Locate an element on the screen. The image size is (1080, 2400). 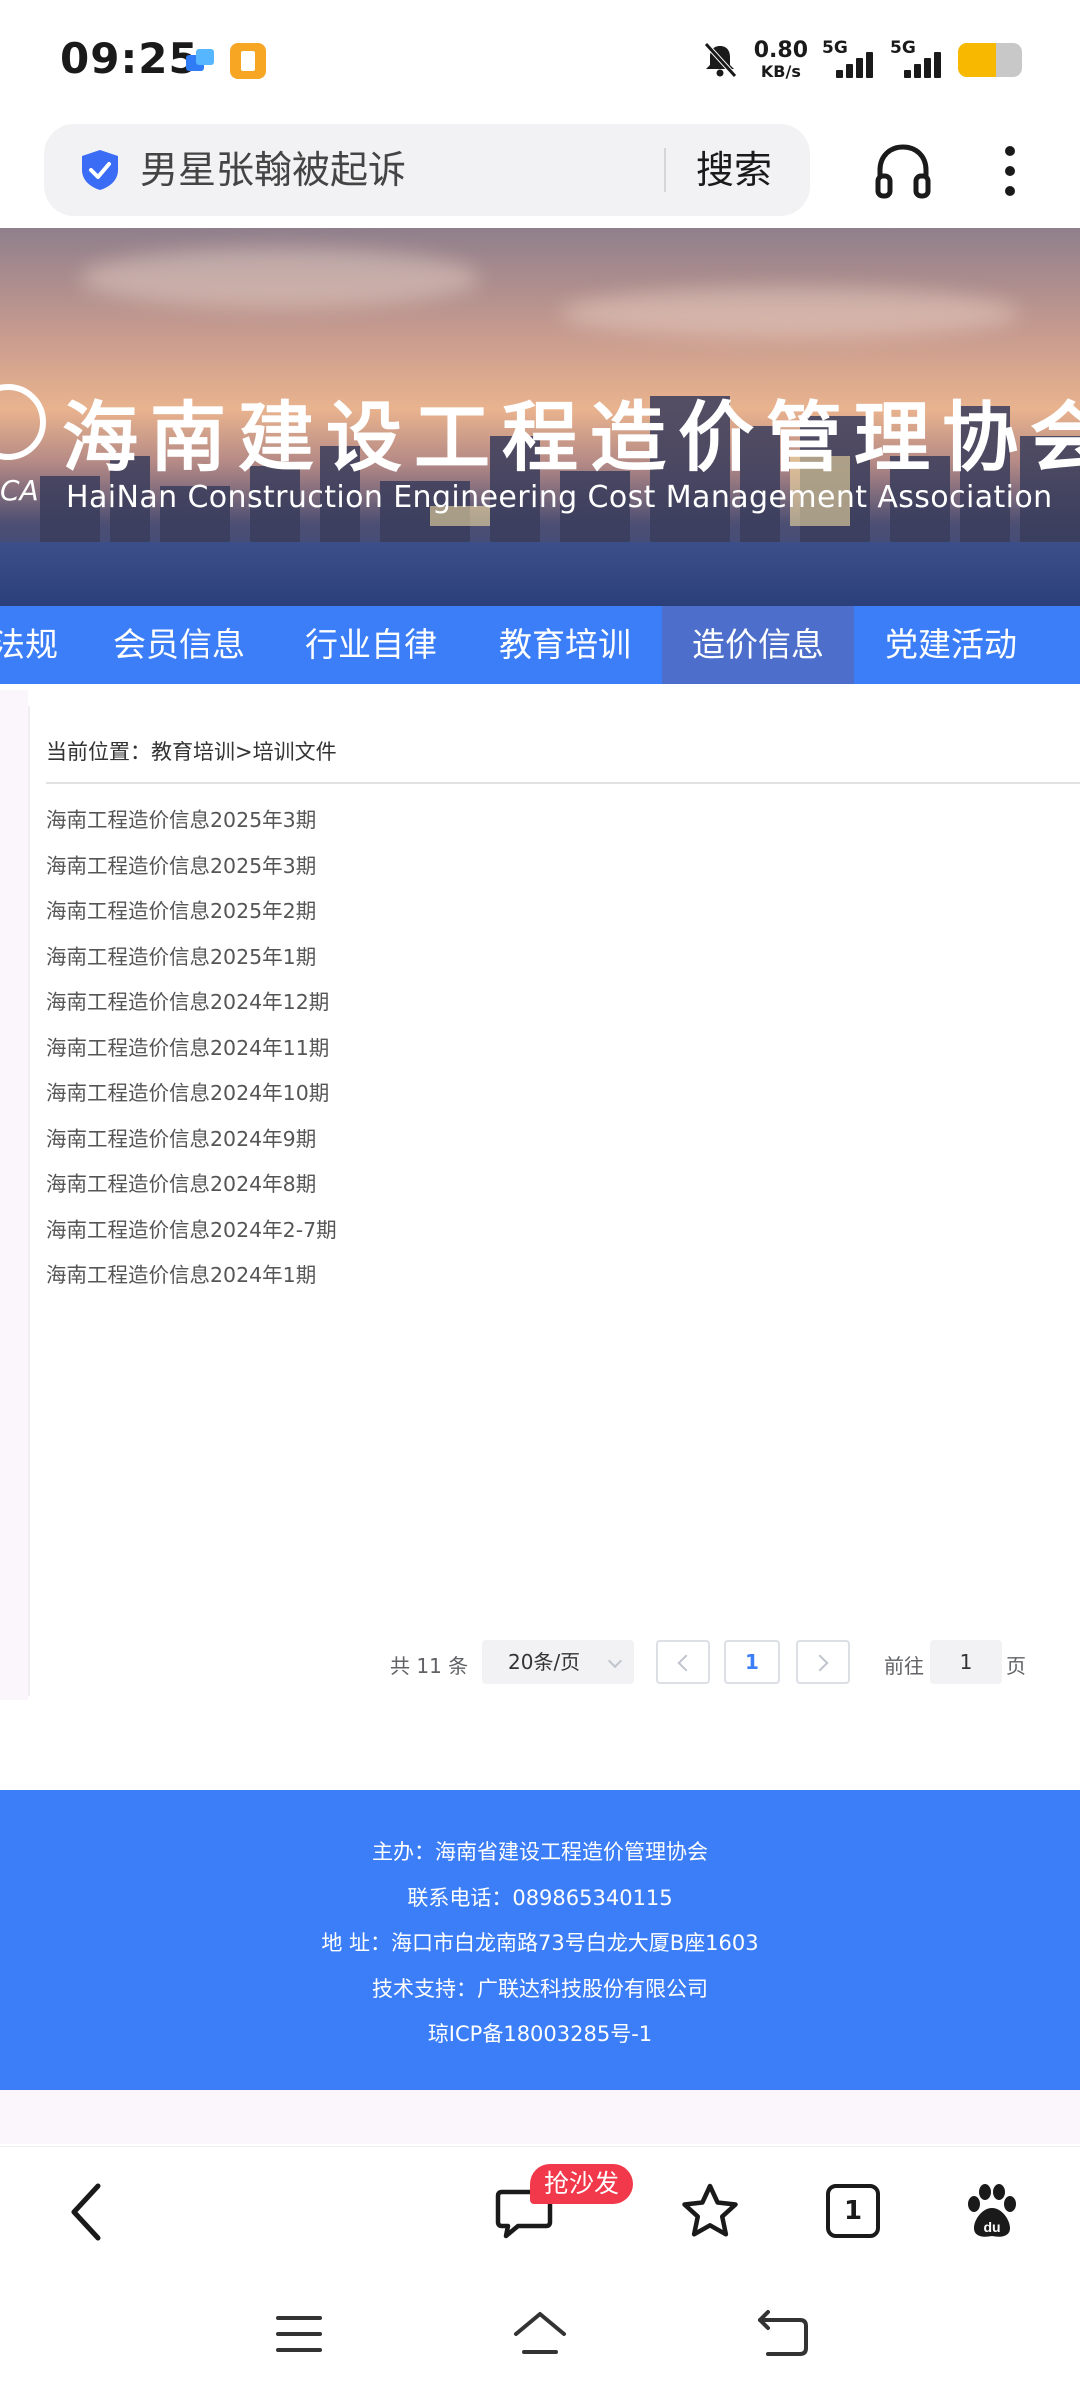
network-speed: 0.80 KB/s is located at coordinates (780, 59).